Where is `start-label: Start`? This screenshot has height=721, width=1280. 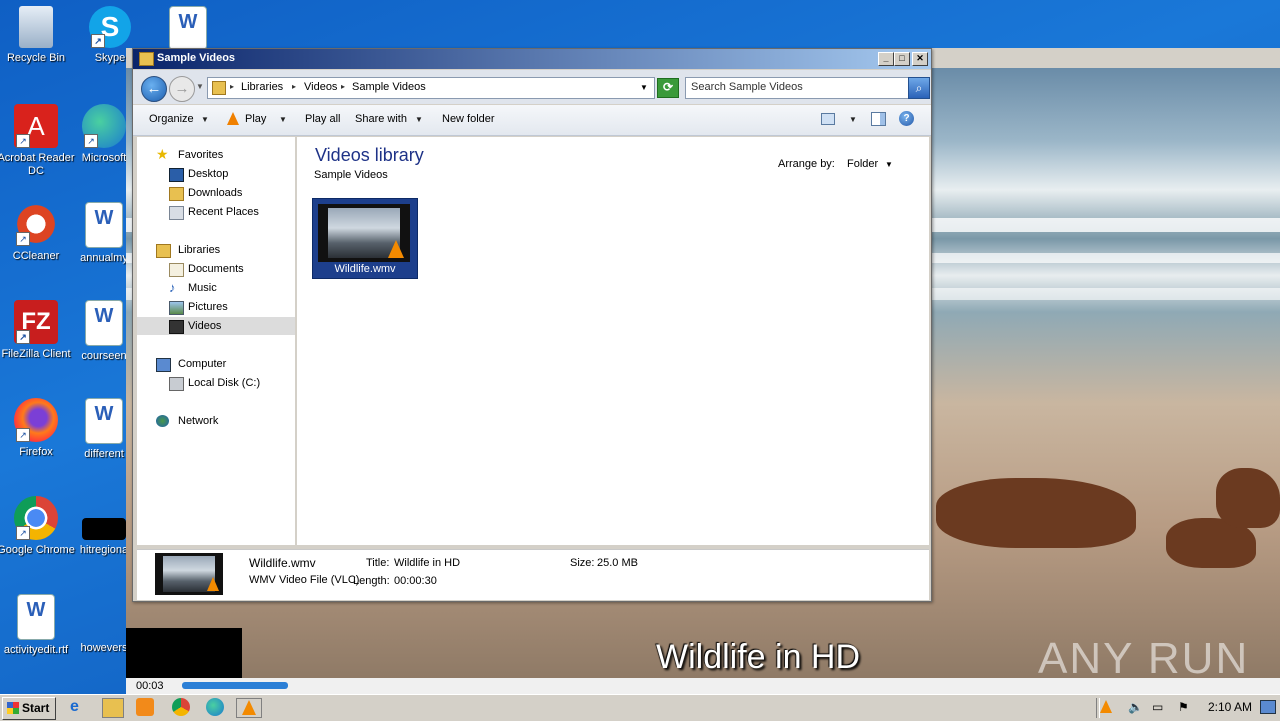 start-label: Start is located at coordinates (36, 708).